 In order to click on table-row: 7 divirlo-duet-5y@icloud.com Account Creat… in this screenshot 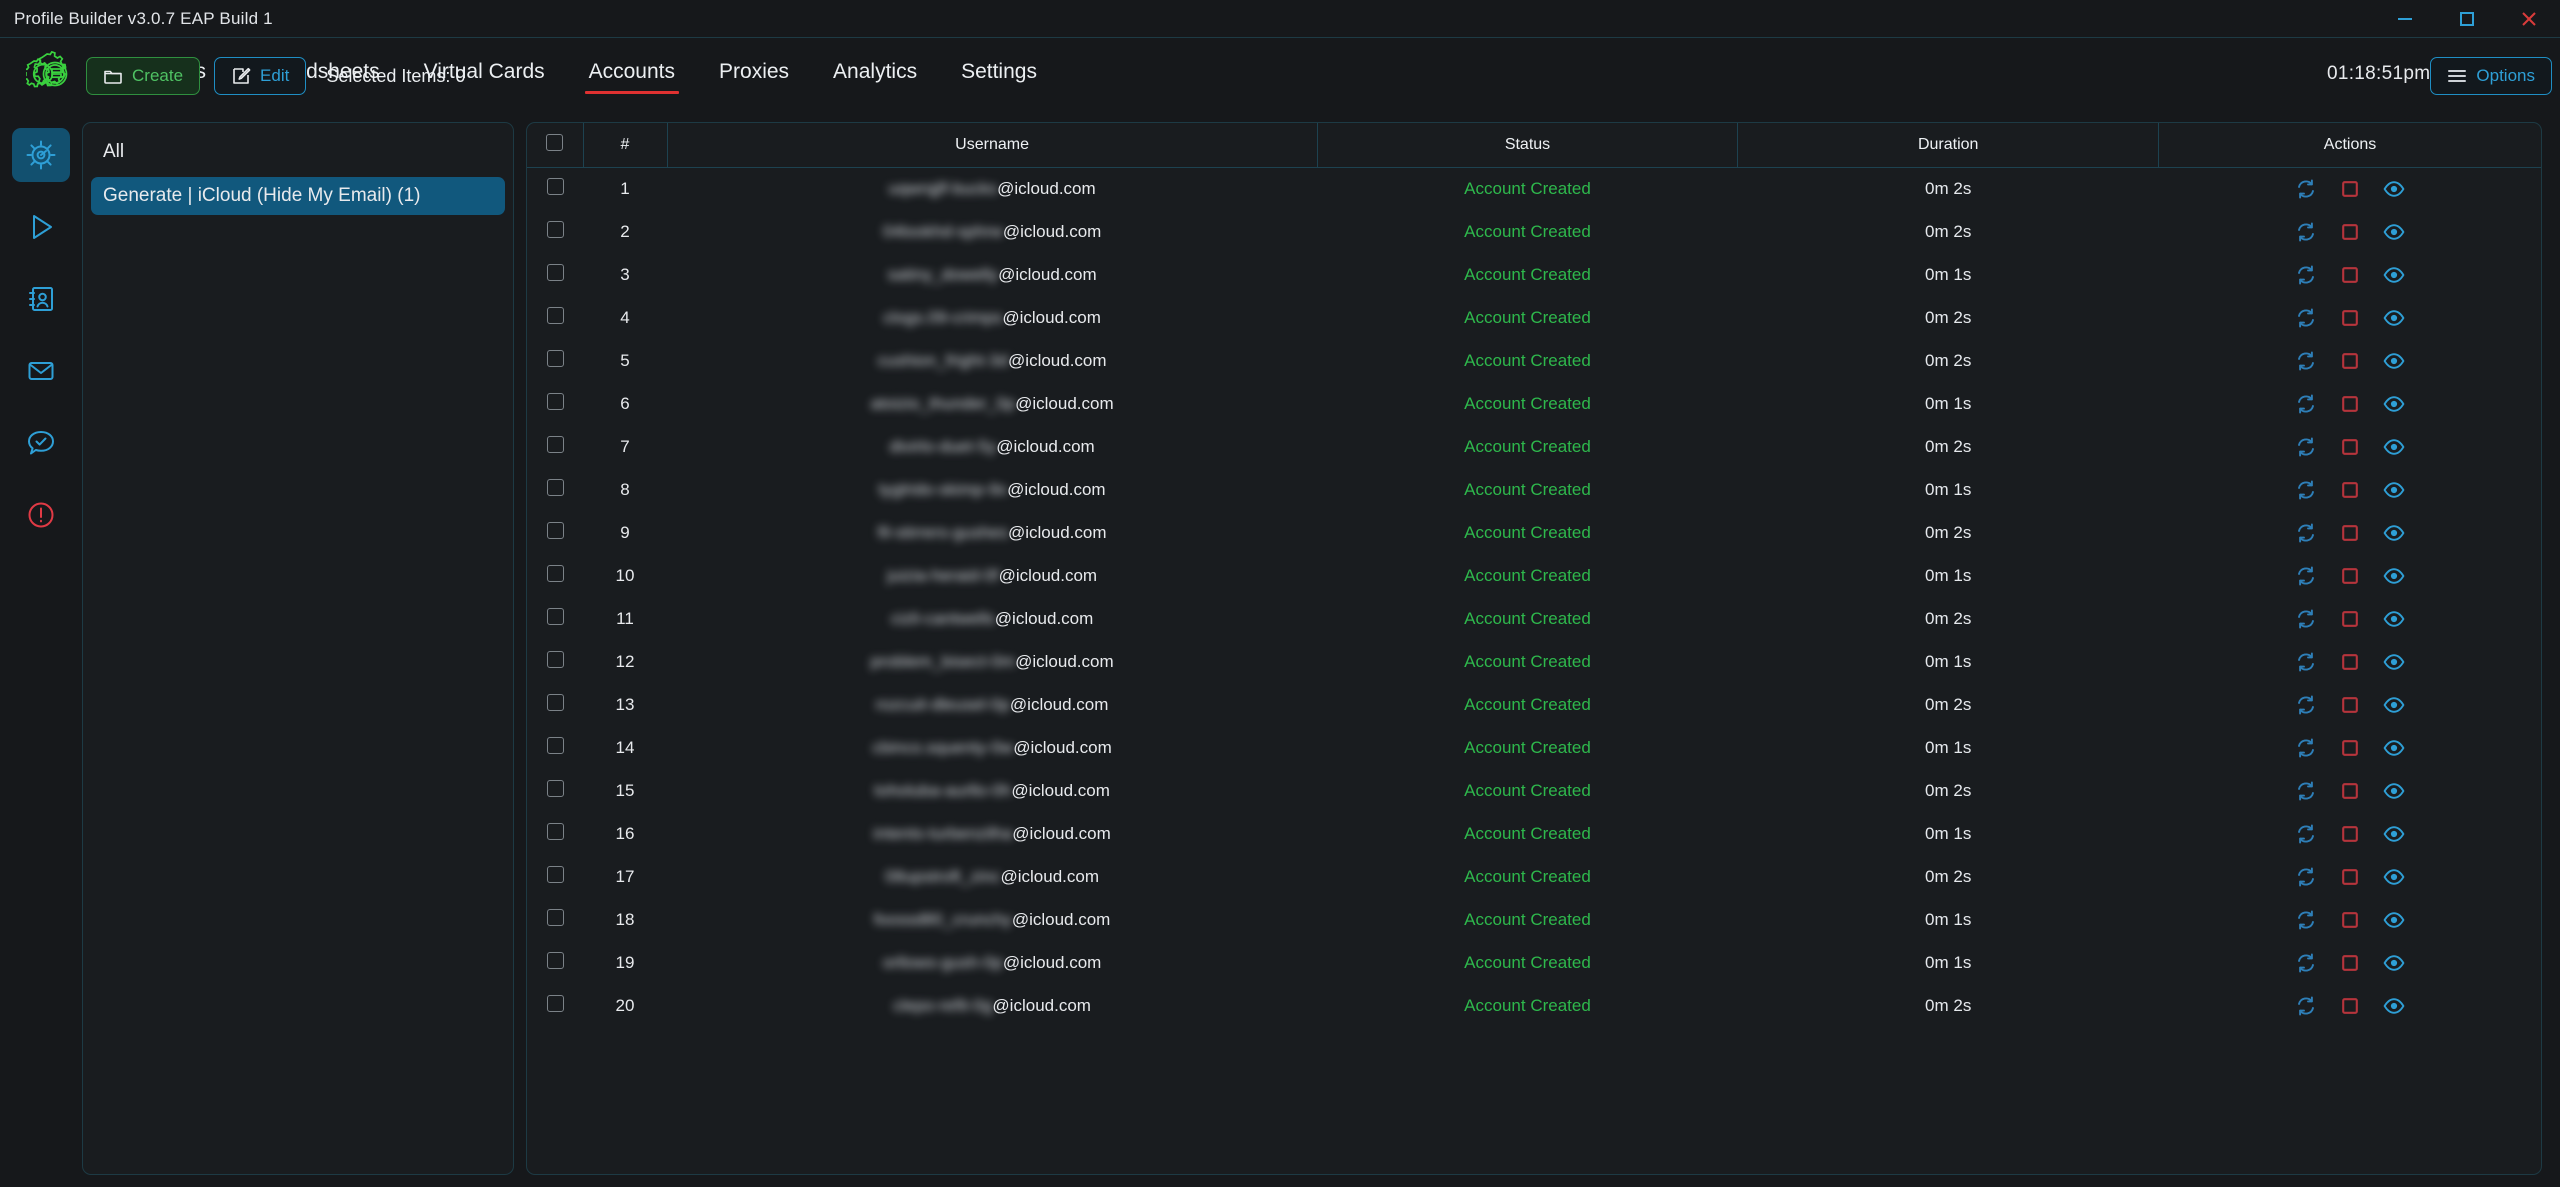, I will do `click(1534, 446)`.